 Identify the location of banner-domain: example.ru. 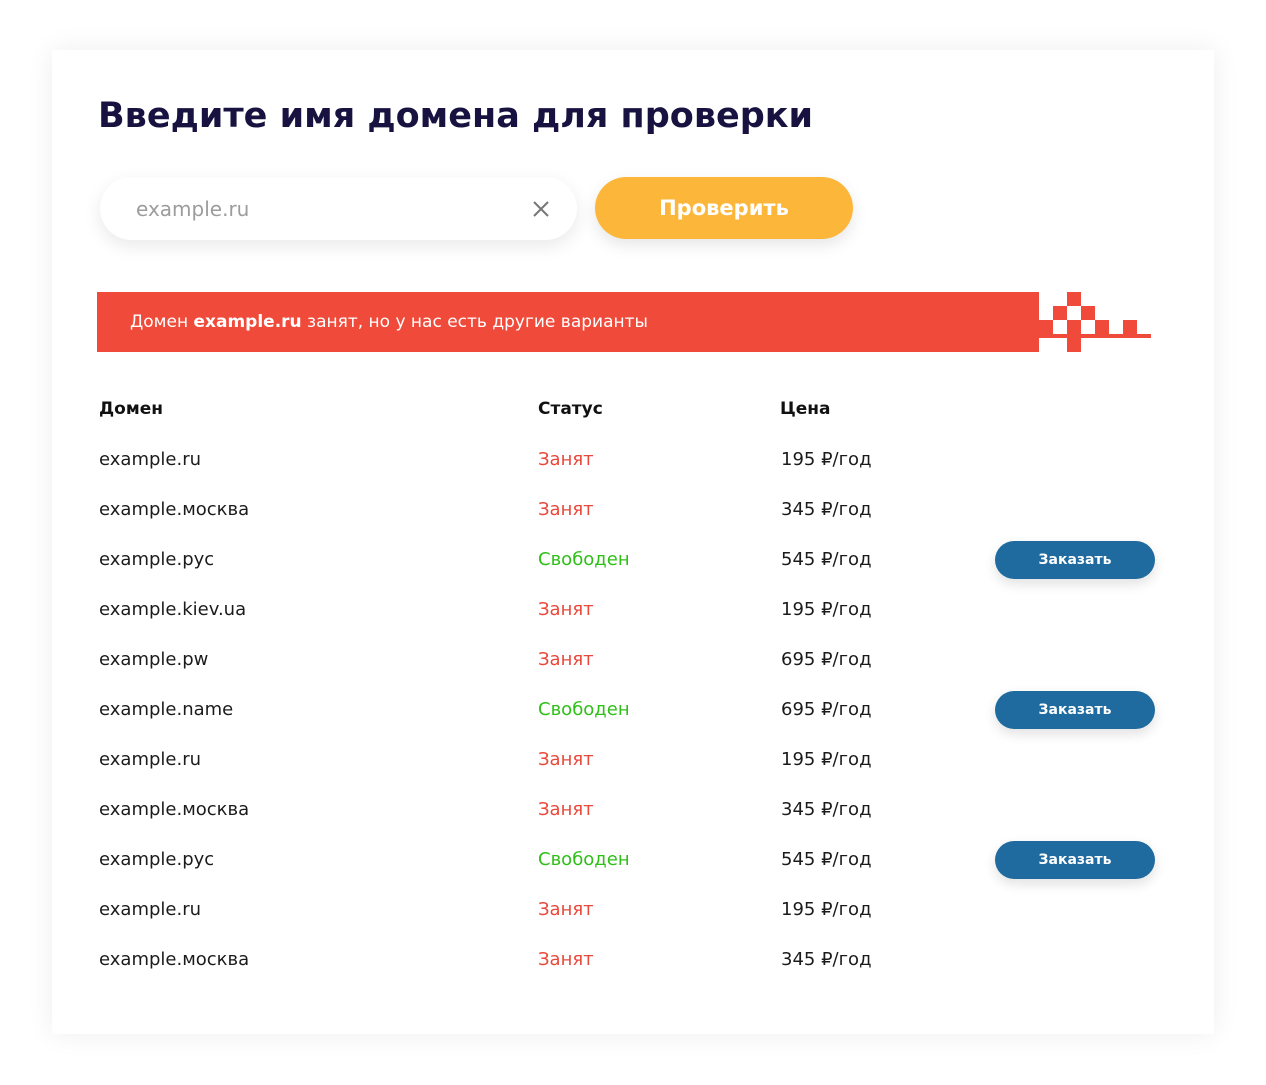
(247, 322).